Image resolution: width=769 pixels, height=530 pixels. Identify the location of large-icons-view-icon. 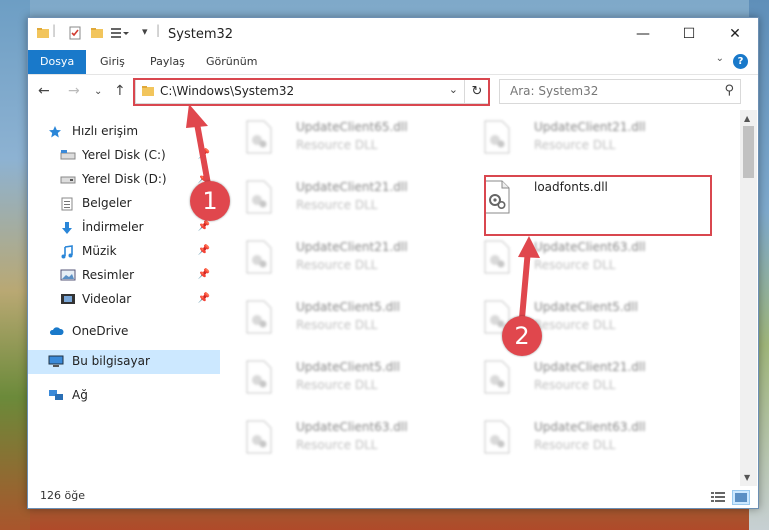
(741, 497).